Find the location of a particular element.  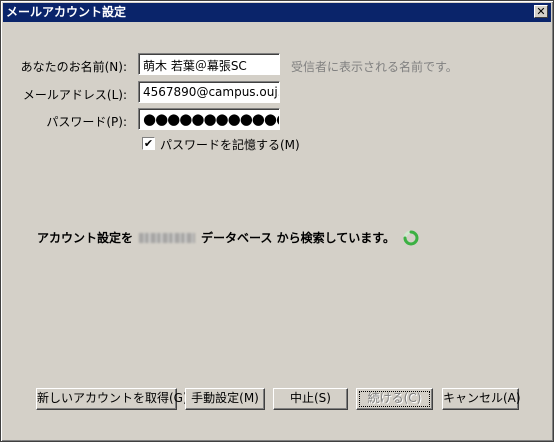

email-label: メールアドレス(L): is located at coordinates (74, 95).